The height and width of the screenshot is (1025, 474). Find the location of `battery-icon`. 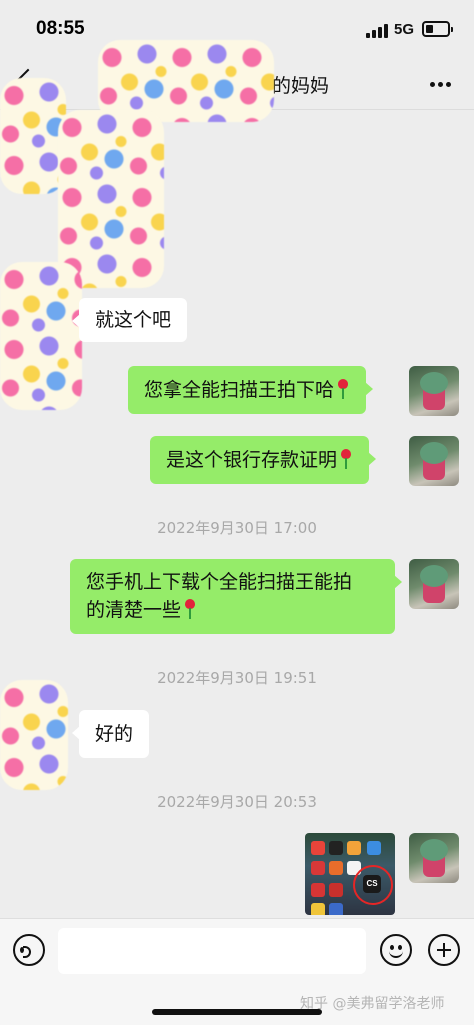

battery-icon is located at coordinates (437, 29).